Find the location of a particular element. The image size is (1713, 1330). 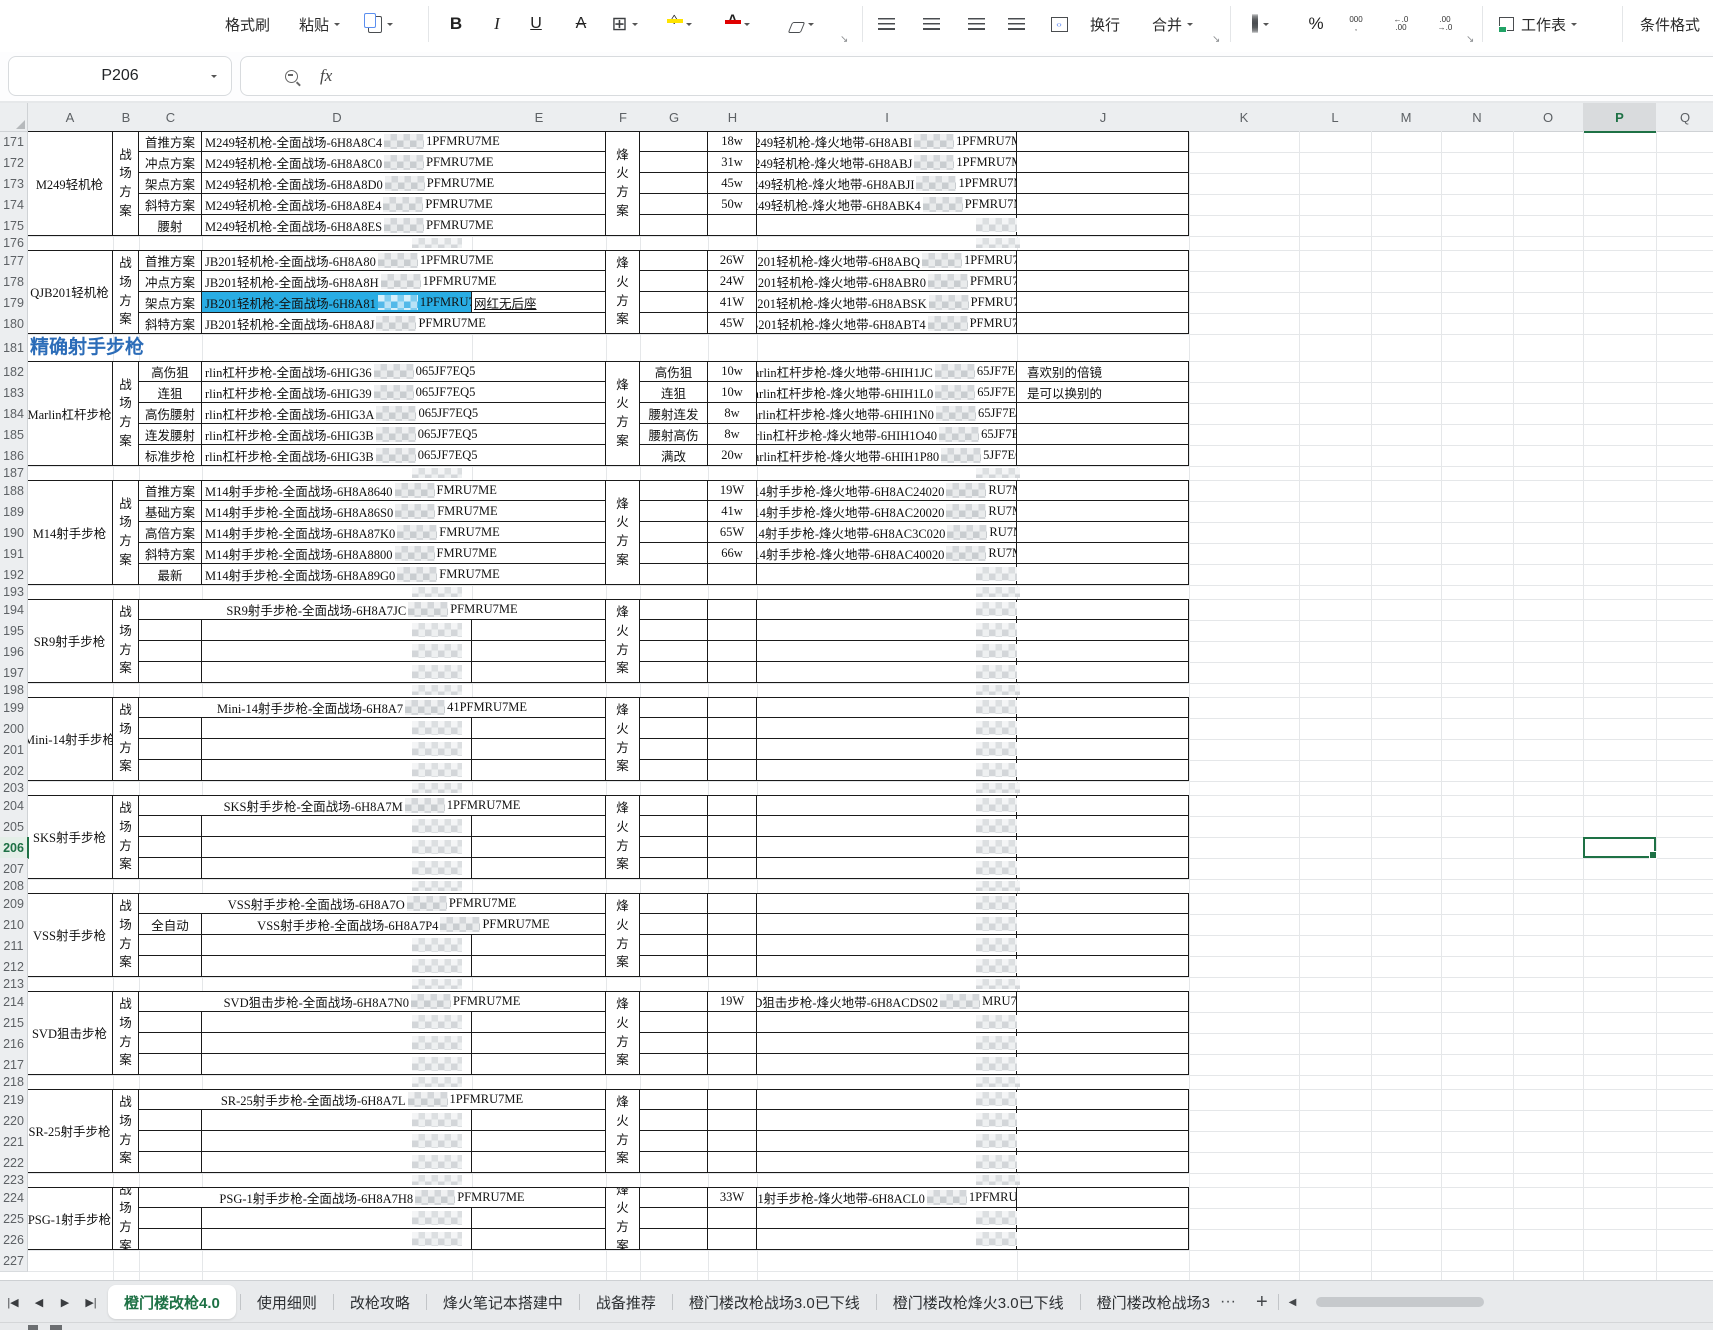

price-cell: 45W is located at coordinates (732, 323).